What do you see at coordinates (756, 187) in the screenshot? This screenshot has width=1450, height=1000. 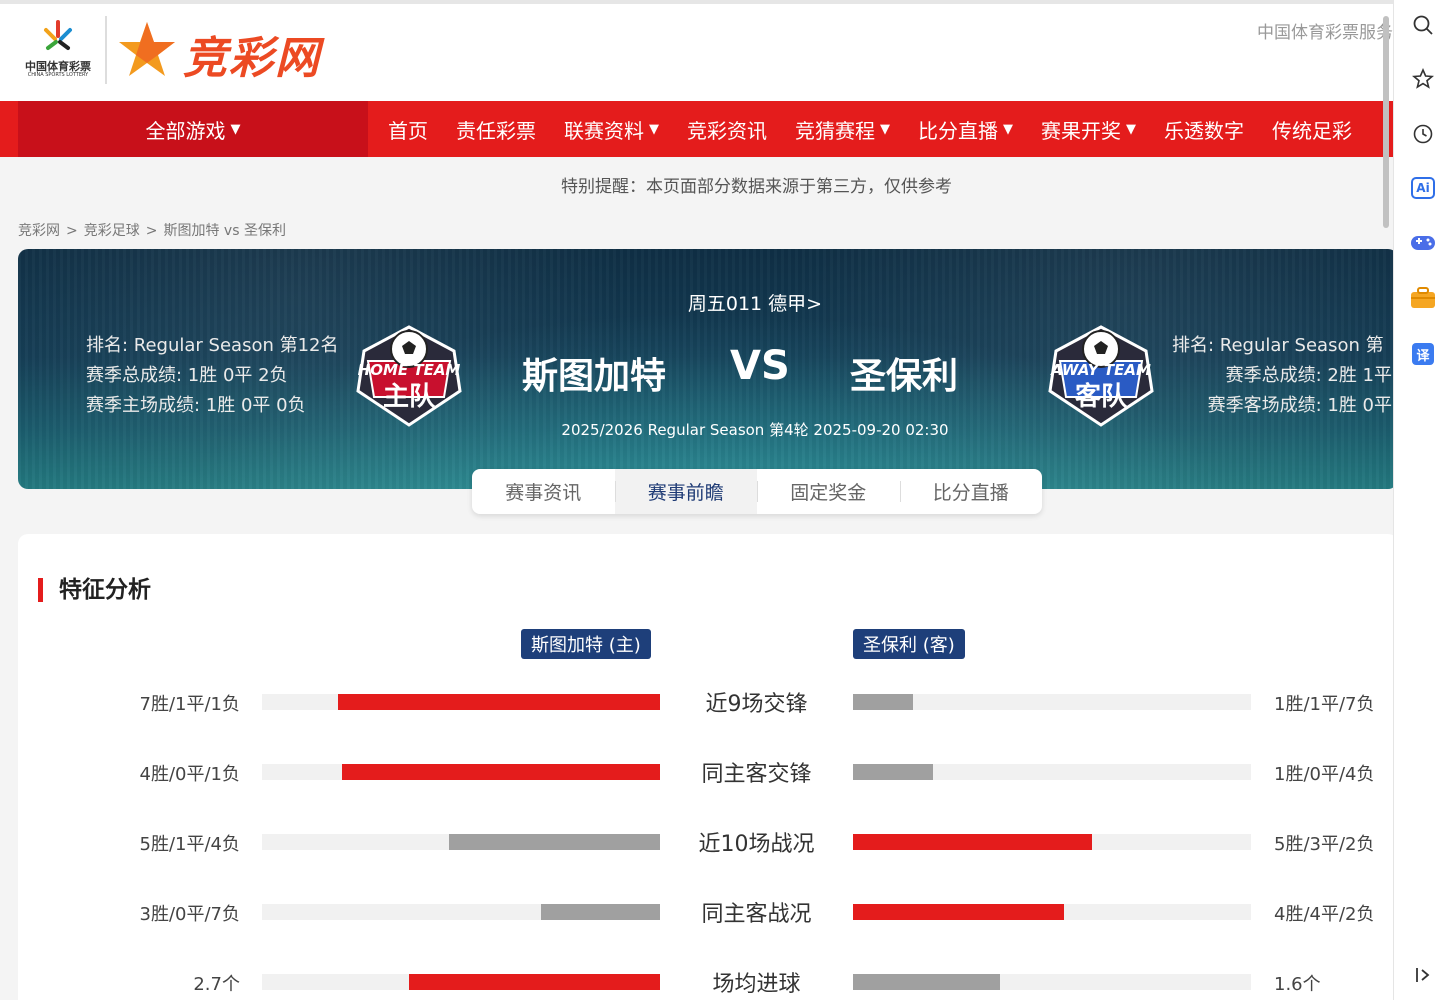 I see `notice-text: 特别提醒：本页面部分数据来源于第三方，仅供参考` at bounding box center [756, 187].